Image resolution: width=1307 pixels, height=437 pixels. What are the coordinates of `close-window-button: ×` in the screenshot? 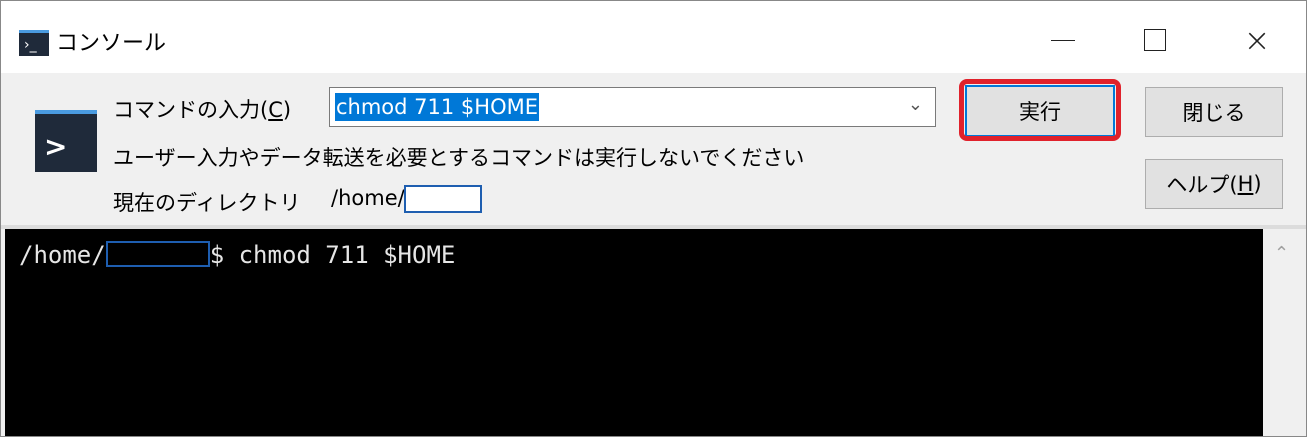 It's located at (1257, 40).